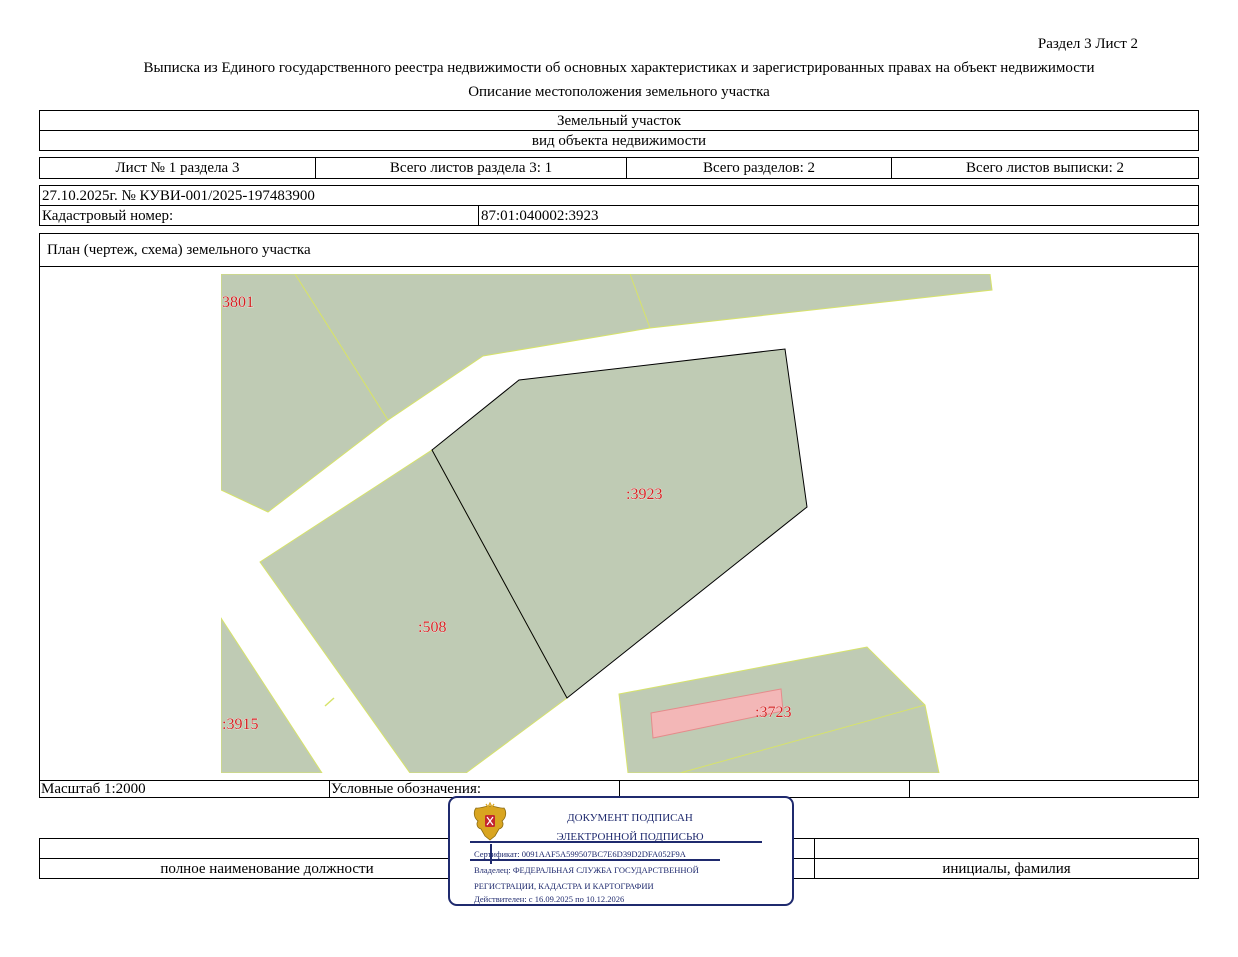  What do you see at coordinates (1006, 848) in the screenshot?
I see `signature-blank-right` at bounding box center [1006, 848].